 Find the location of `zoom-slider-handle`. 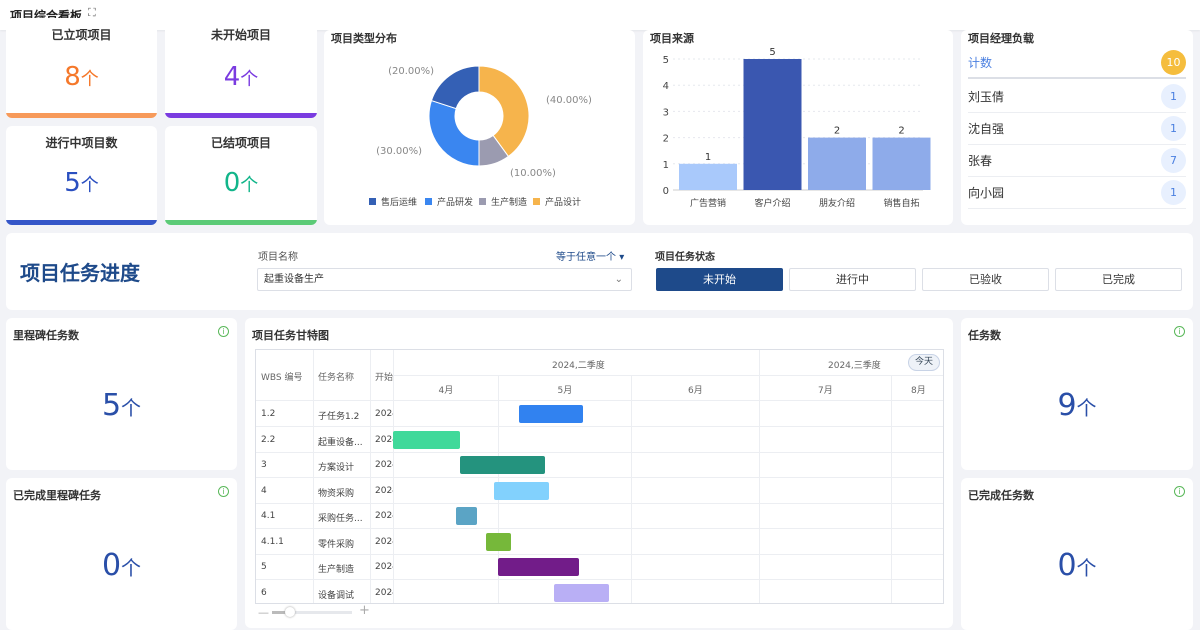

zoom-slider-handle is located at coordinates (290, 612).